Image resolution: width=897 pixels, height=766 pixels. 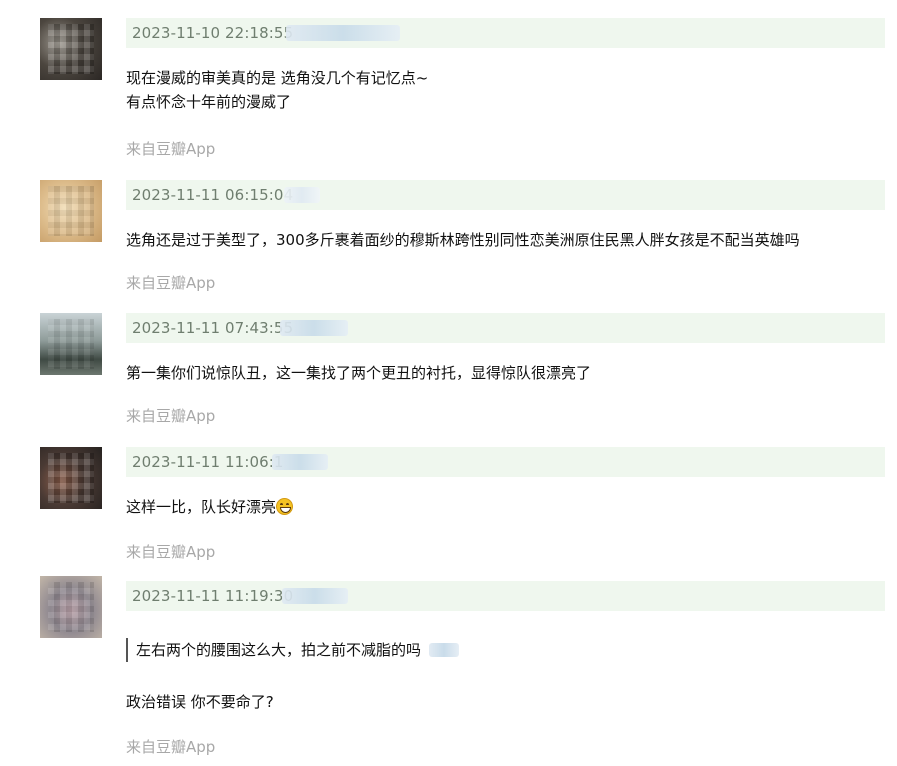 I want to click on comment-timestamp: 2023-11-11 07:43:55, so click(x=213, y=328).